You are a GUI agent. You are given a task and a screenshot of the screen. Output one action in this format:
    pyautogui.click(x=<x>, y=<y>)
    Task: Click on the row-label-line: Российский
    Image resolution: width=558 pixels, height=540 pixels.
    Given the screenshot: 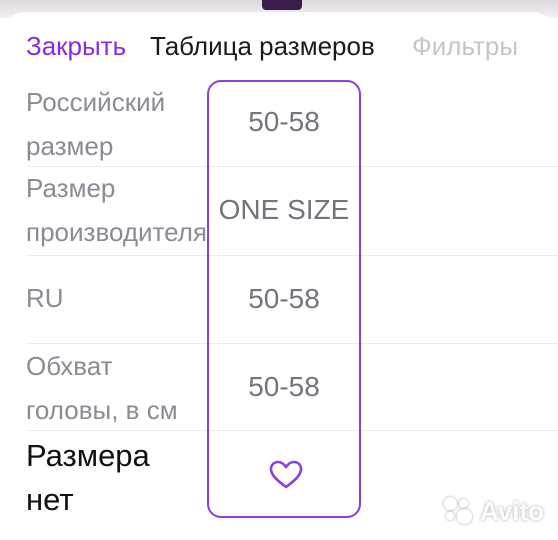 What is the action you would take?
    pyautogui.click(x=96, y=102)
    